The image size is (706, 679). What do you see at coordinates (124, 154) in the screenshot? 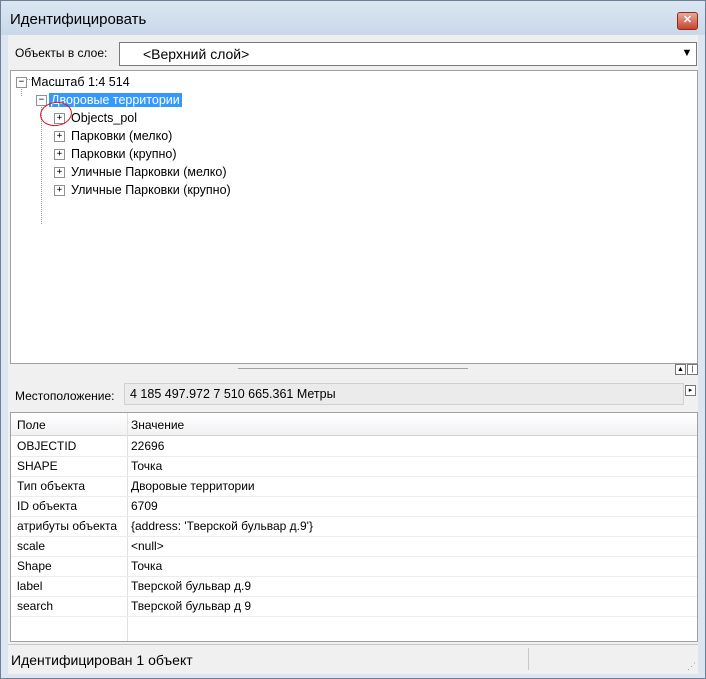
I see `tree-node-label: Парковки (крупно)` at bounding box center [124, 154].